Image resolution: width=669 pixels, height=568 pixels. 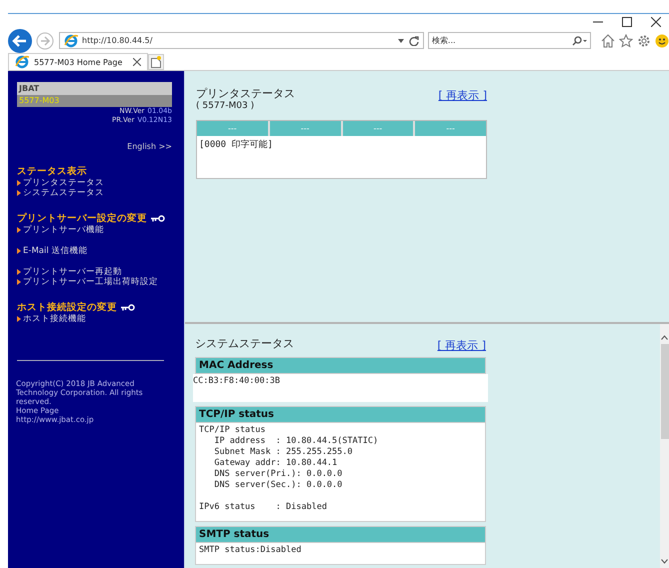 What do you see at coordinates (241, 40) in the screenshot?
I see `address-field: http://10.80.44.5/` at bounding box center [241, 40].